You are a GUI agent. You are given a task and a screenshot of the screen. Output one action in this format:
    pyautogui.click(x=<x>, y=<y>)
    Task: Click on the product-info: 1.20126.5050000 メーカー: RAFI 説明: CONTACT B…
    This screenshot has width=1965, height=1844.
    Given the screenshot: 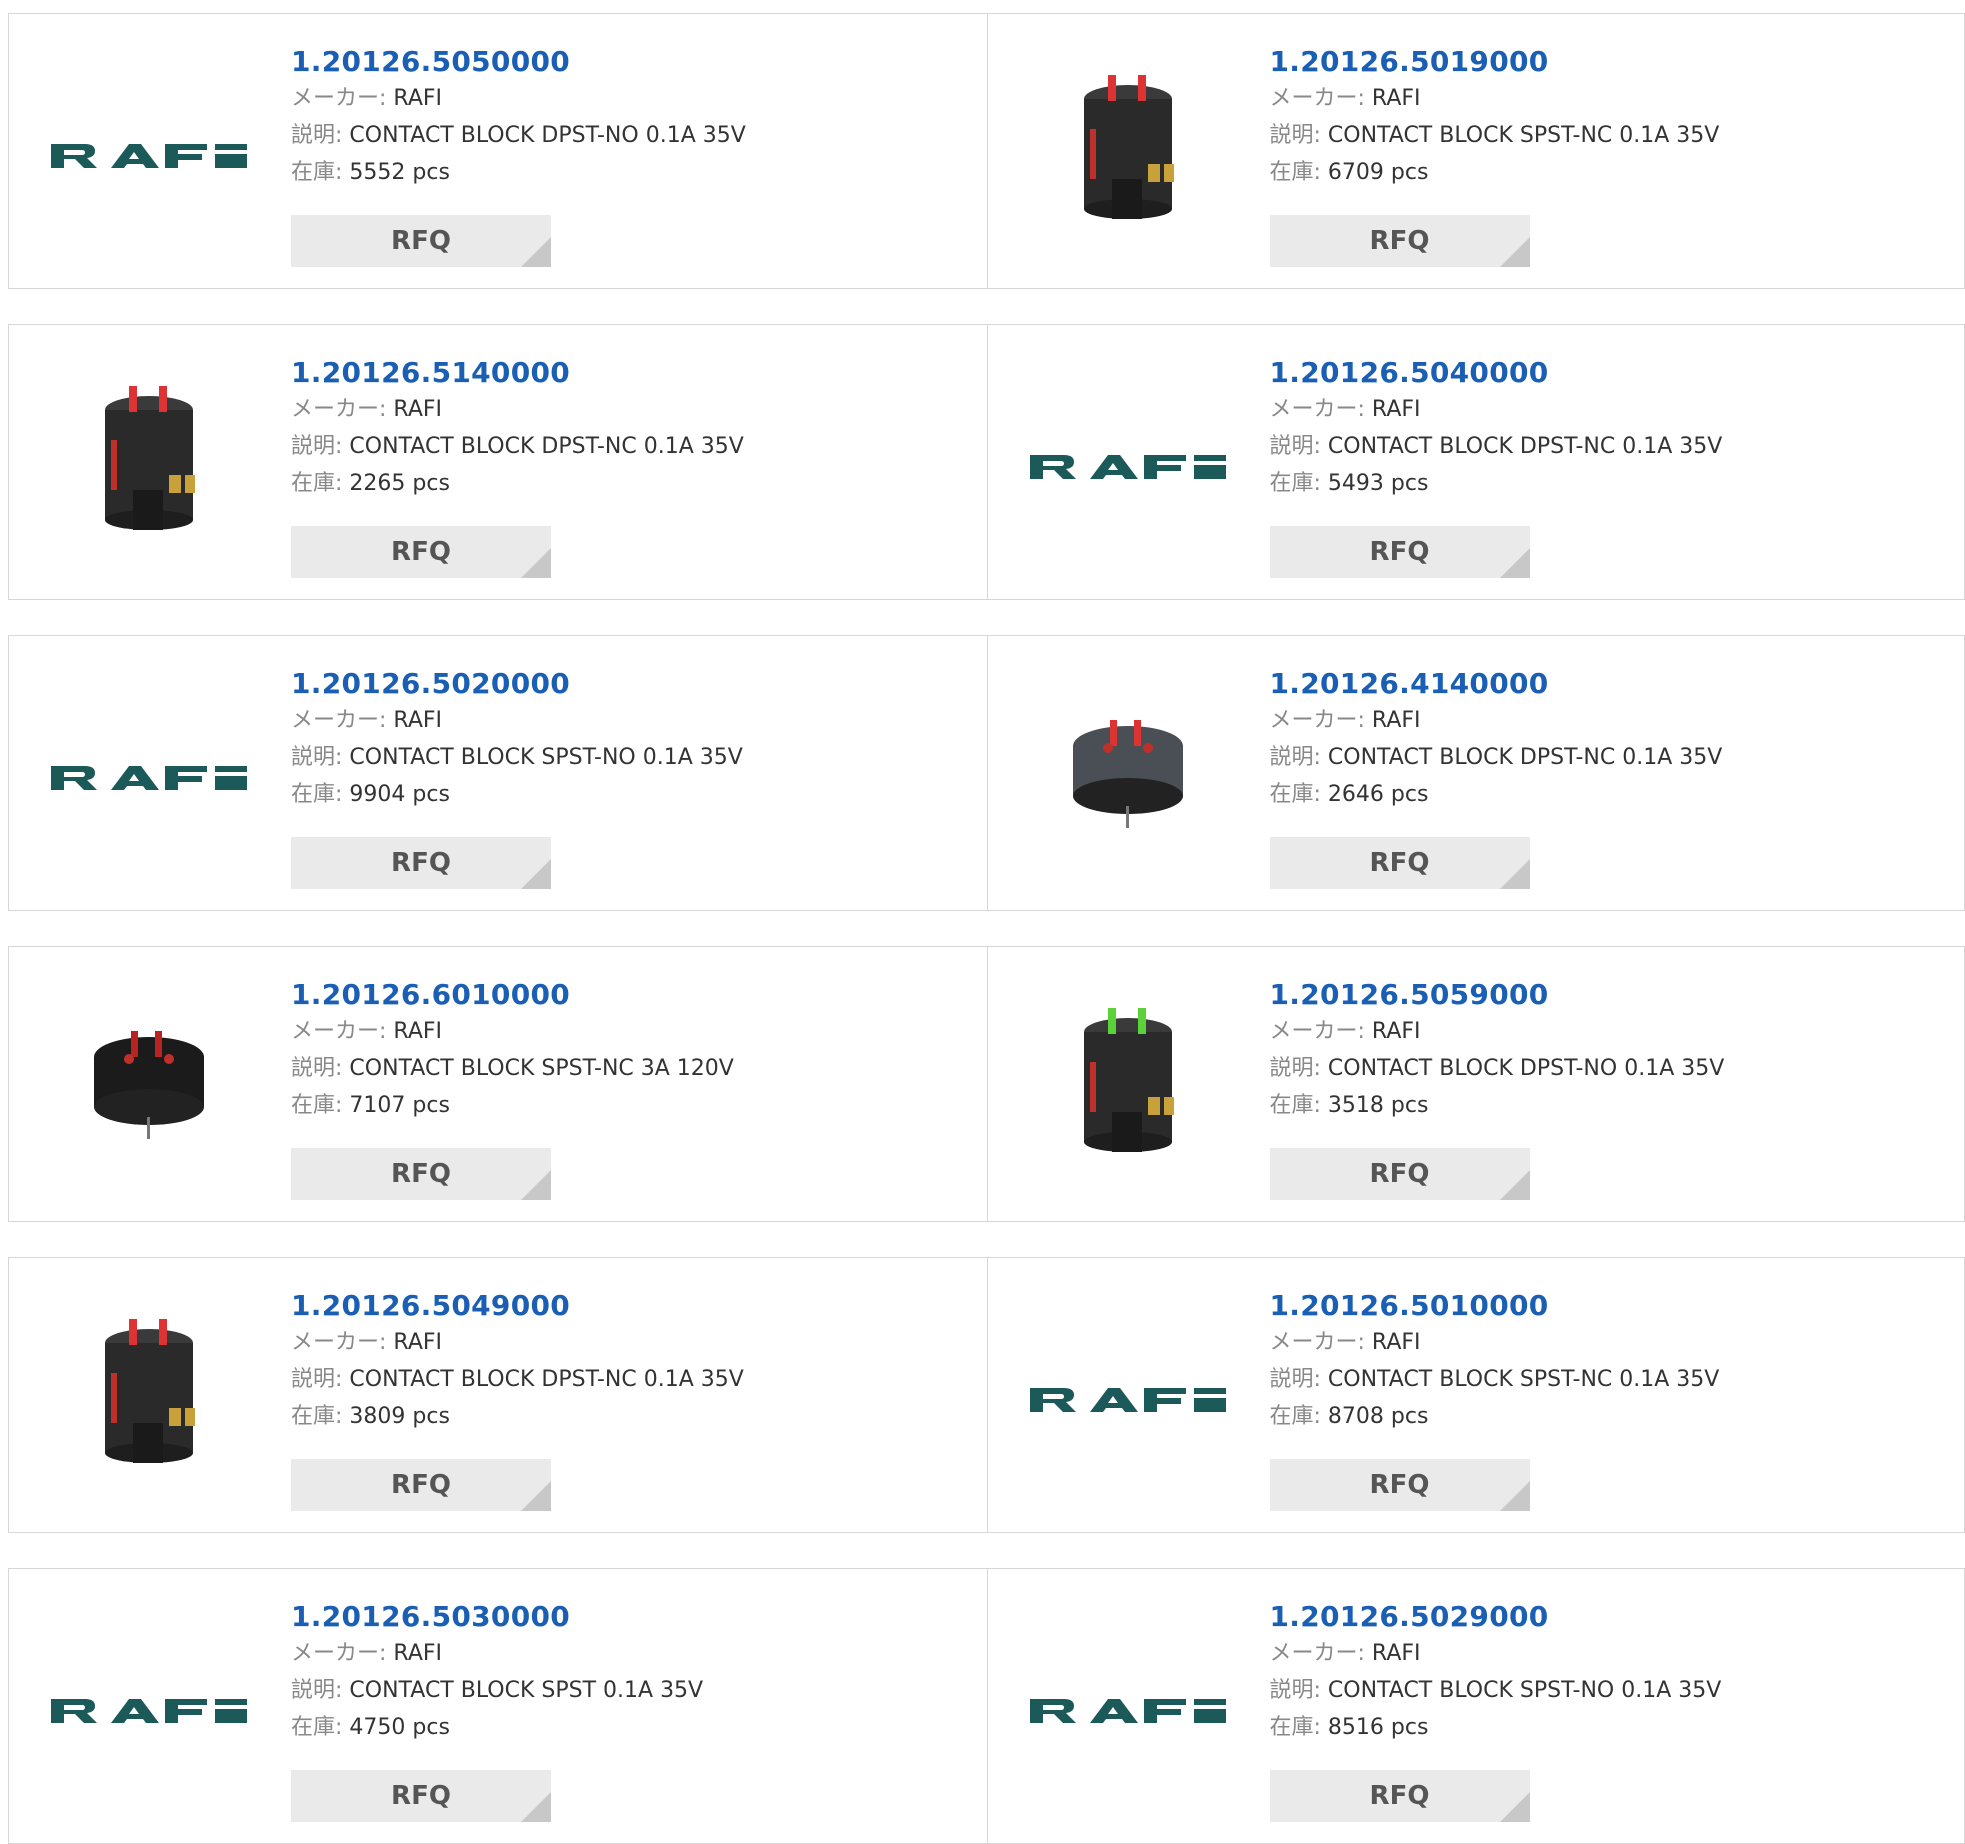 What is the action you would take?
    pyautogui.click(x=518, y=117)
    